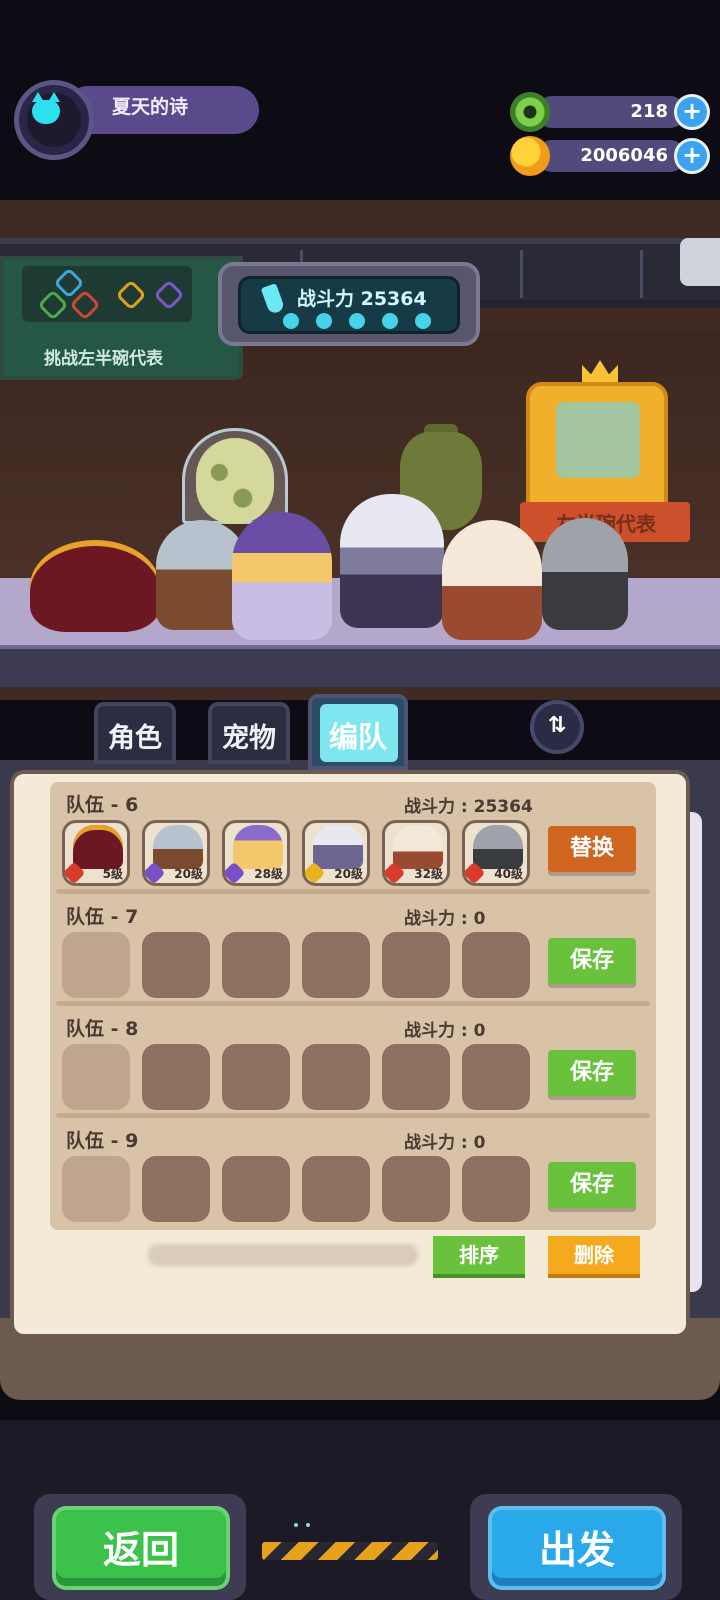  I want to click on team-member-slot: 5级, so click(96, 853).